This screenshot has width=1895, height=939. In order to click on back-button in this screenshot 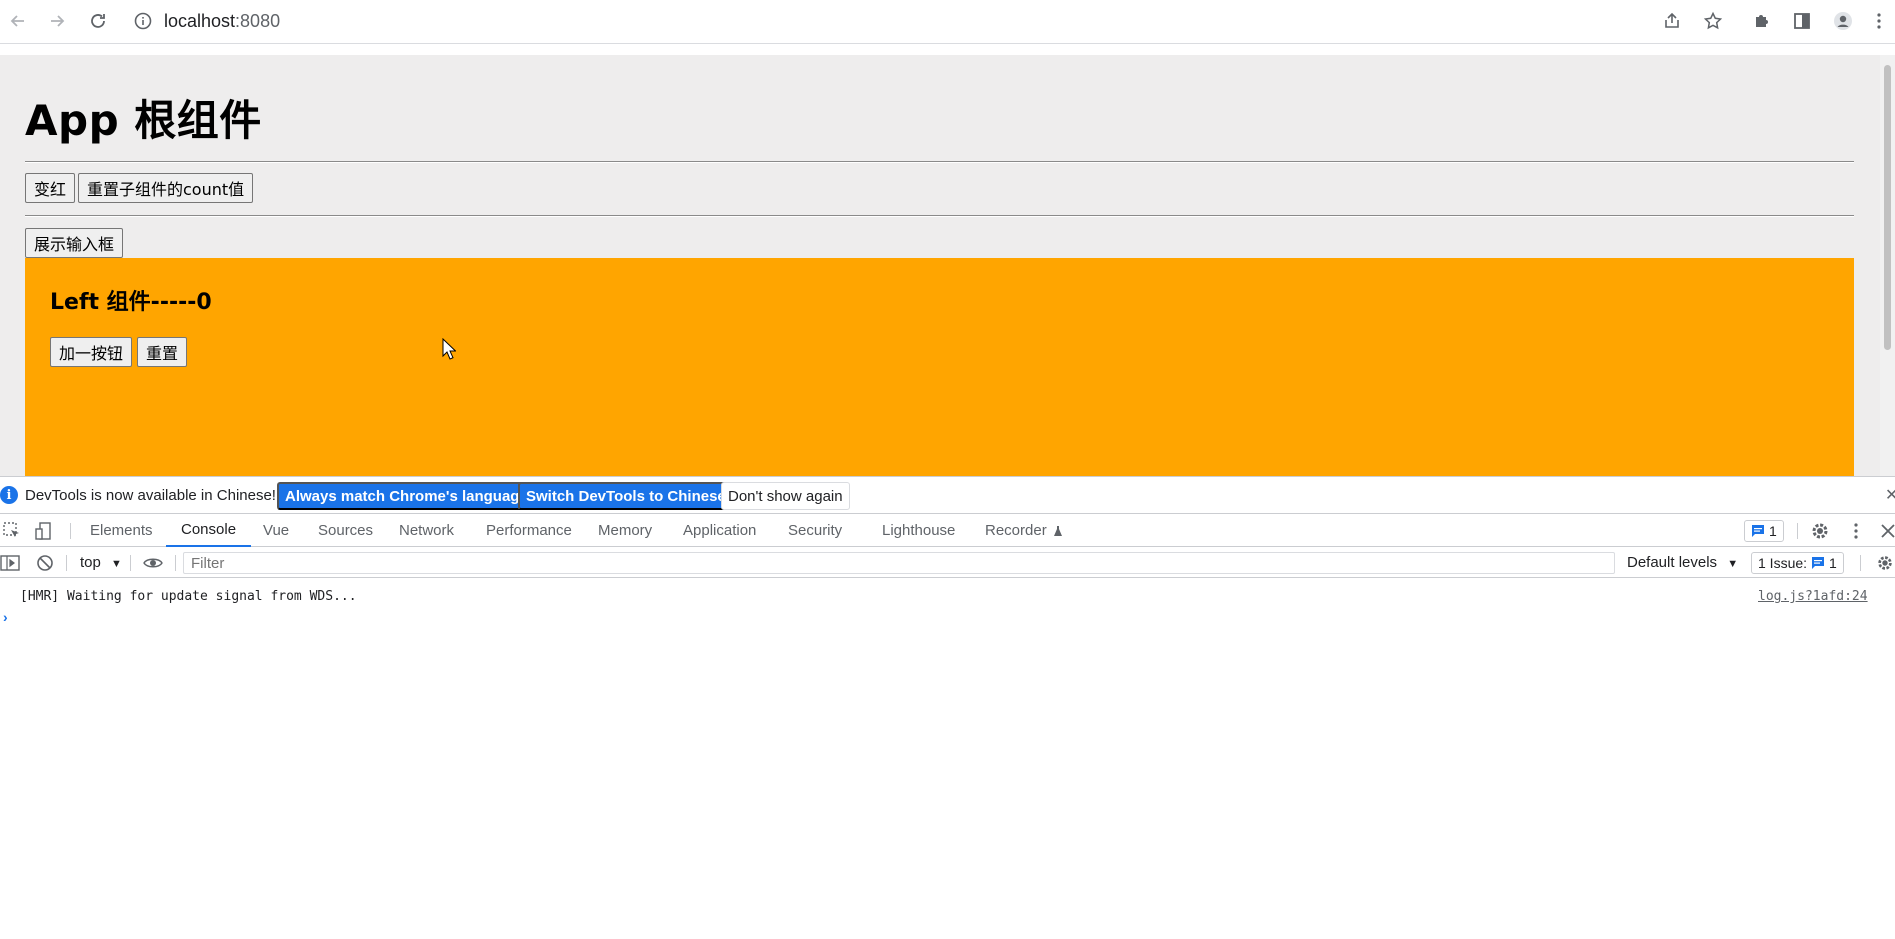, I will do `click(18, 21)`.